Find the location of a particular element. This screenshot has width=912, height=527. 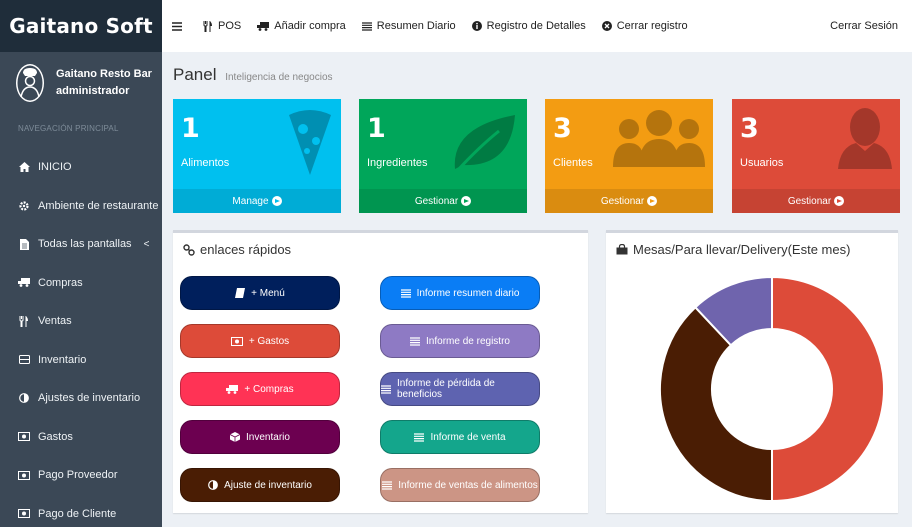

user-info: Gaitano Resto Bar administrador is located at coordinates (104, 83).